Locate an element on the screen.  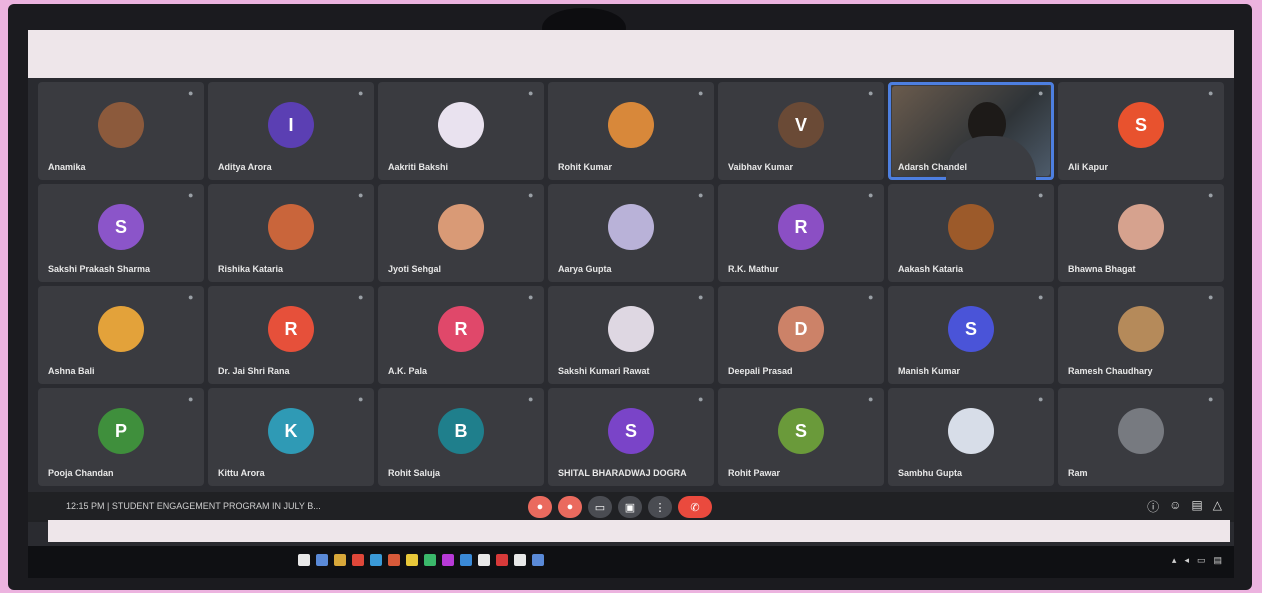
taskbar: ▴ ◂ ▭ ▤ is located at coordinates (631, 562).